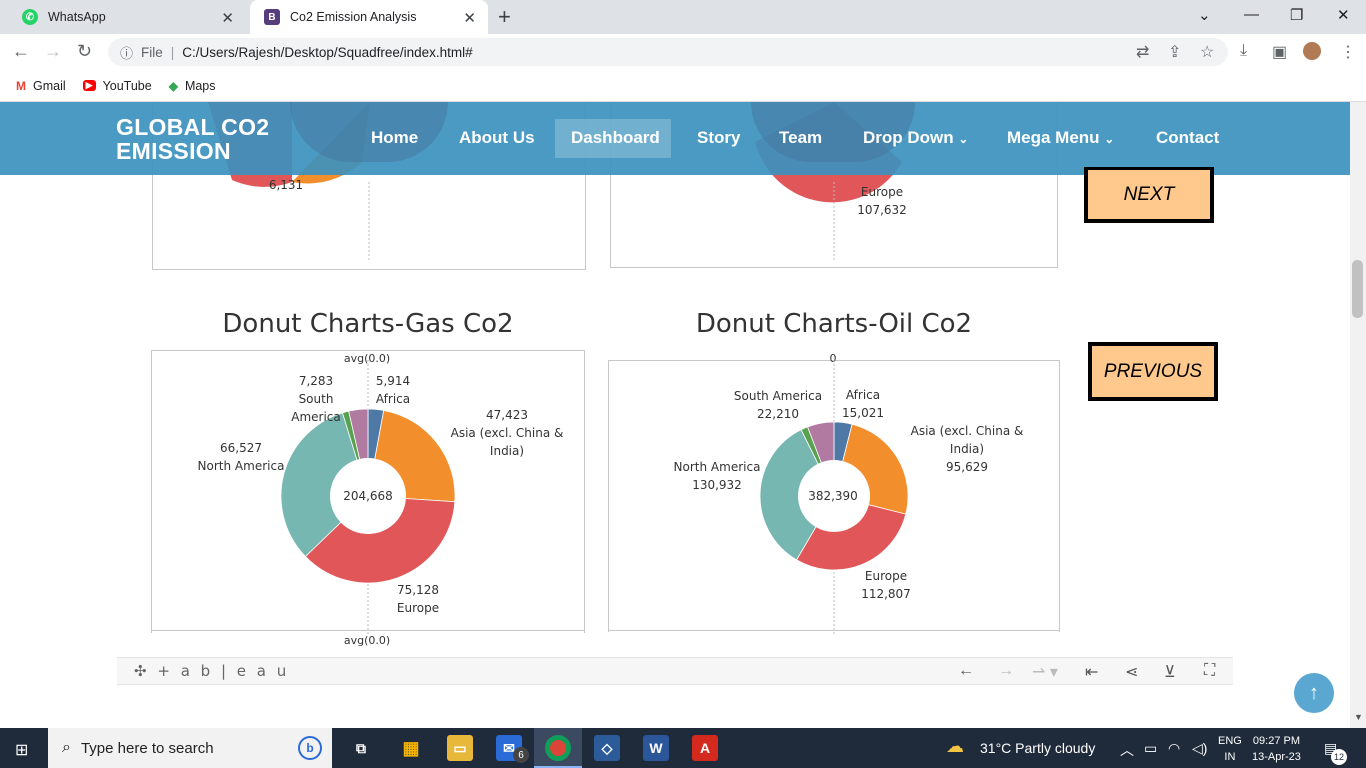  Describe the element at coordinates (353, 17) in the screenshot. I see `tab-title: Co2 Emission Analysis` at that location.